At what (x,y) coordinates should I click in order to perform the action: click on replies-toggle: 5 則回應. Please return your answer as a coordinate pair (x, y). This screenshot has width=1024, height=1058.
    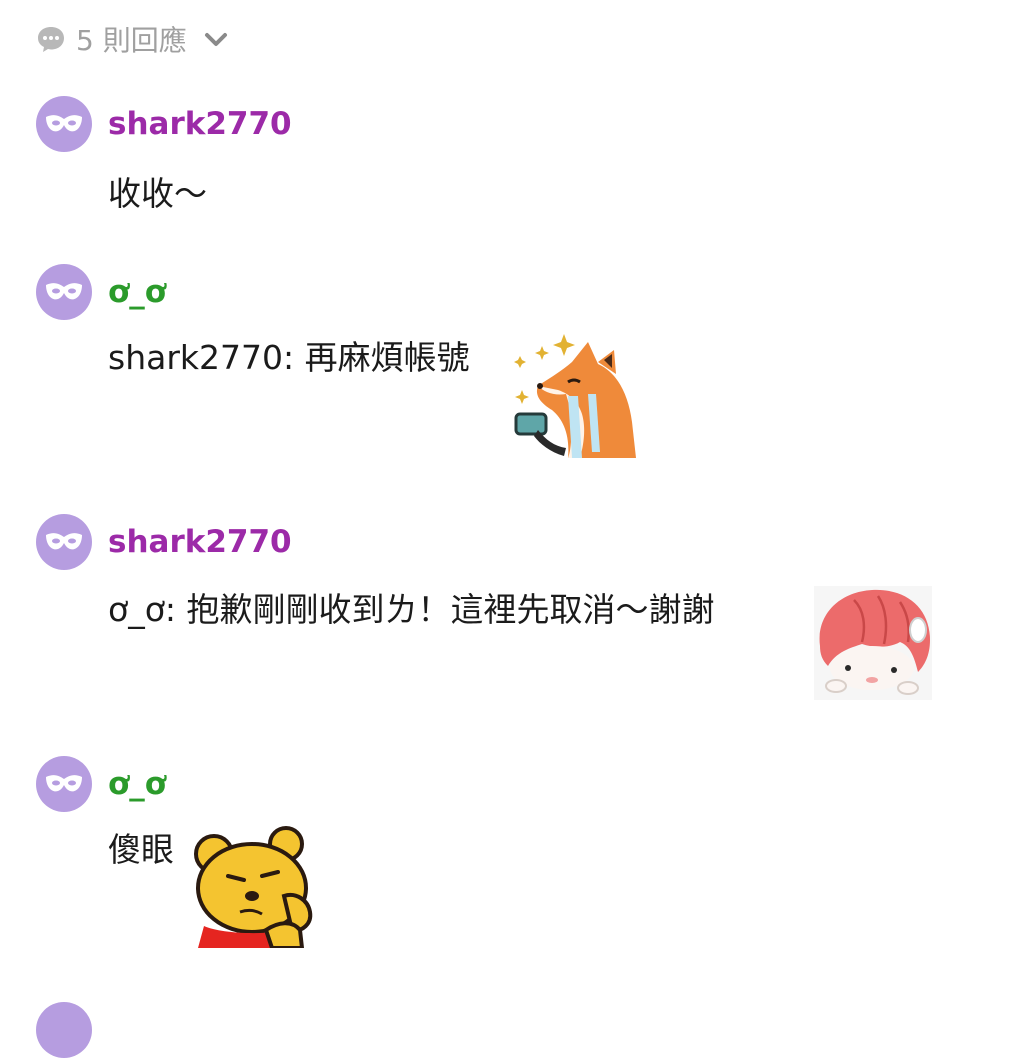
    Looking at the image, I should click on (132, 39).